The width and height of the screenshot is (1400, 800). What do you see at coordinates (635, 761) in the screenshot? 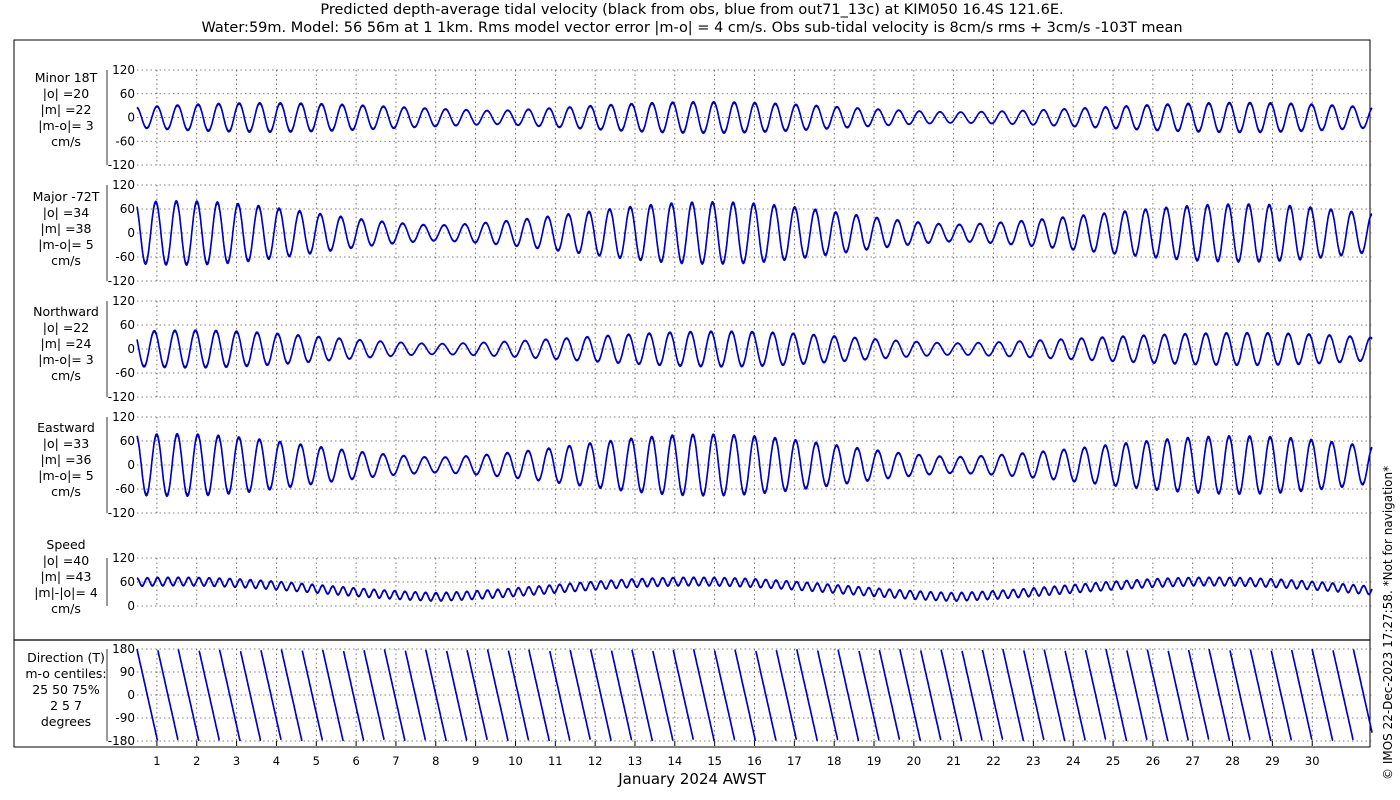
I see `x-tick-label: 13` at bounding box center [635, 761].